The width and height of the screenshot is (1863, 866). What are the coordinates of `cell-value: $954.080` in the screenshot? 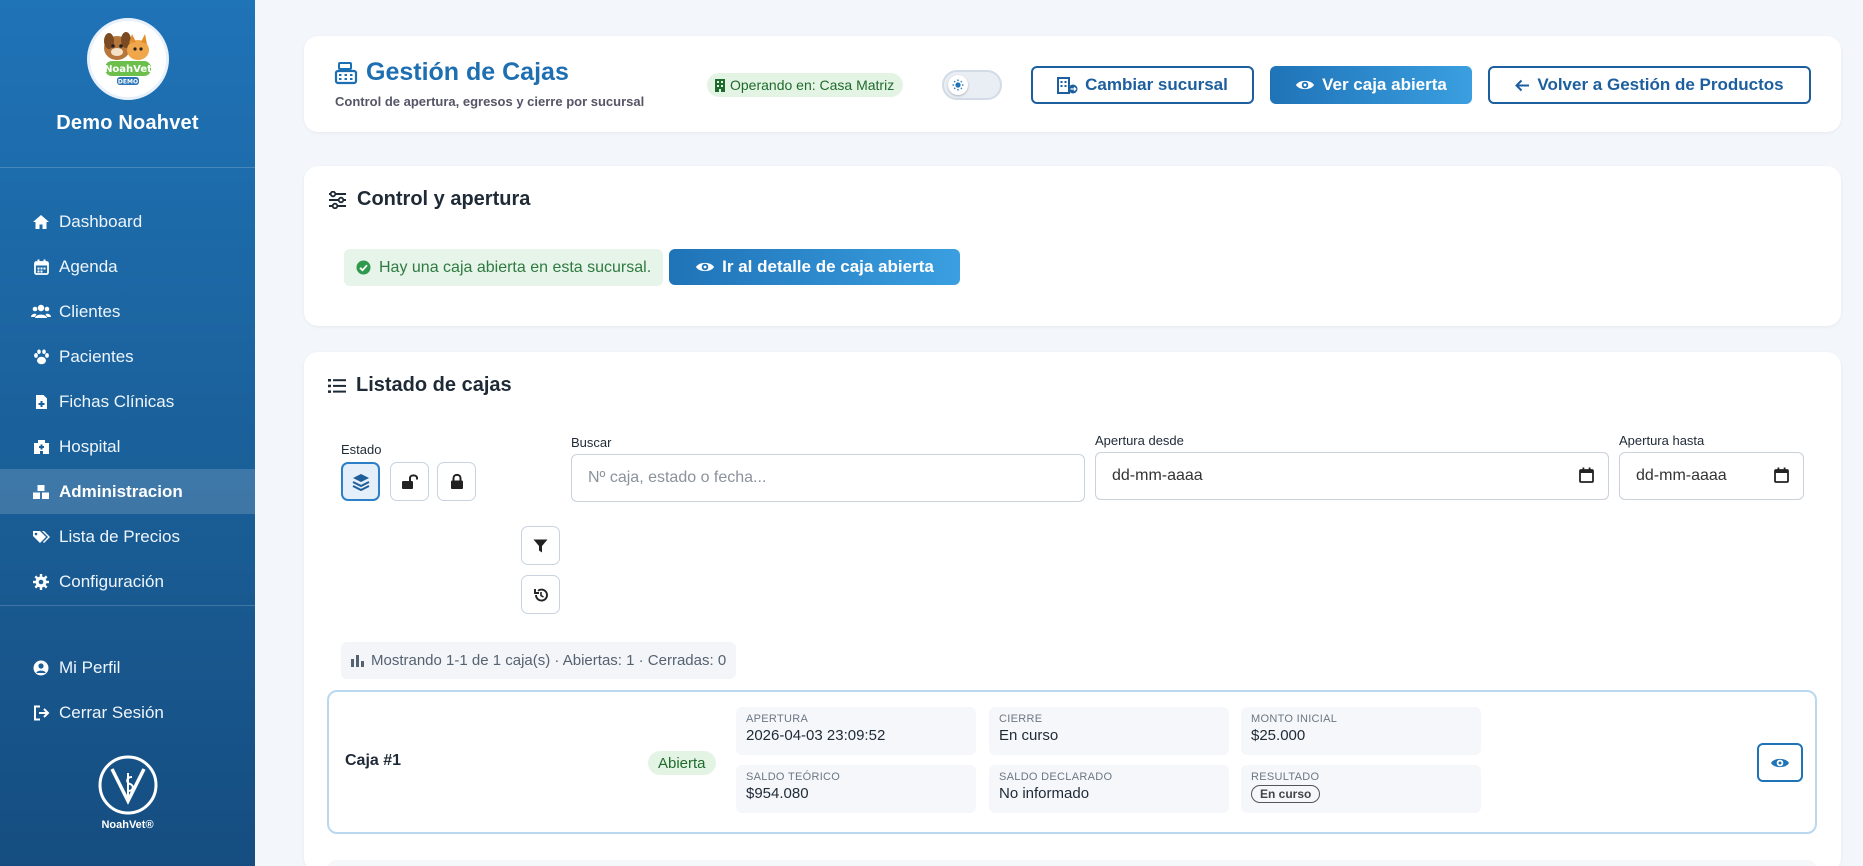 It's located at (777, 793).